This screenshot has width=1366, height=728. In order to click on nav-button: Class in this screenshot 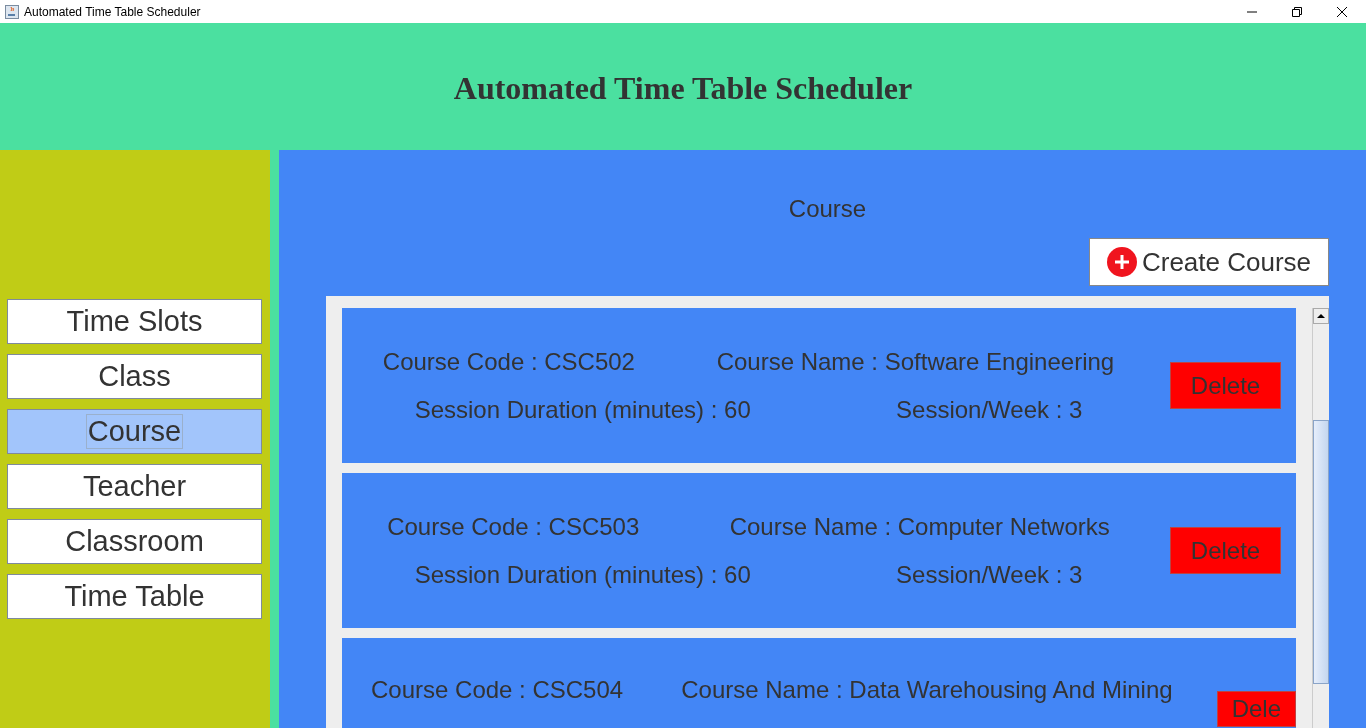, I will do `click(134, 376)`.